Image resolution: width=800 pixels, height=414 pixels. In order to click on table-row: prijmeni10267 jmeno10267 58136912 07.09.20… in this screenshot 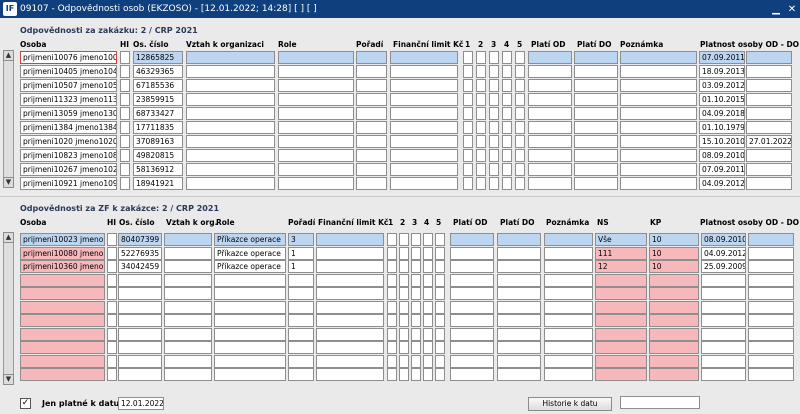, I will do `click(400, 169)`.